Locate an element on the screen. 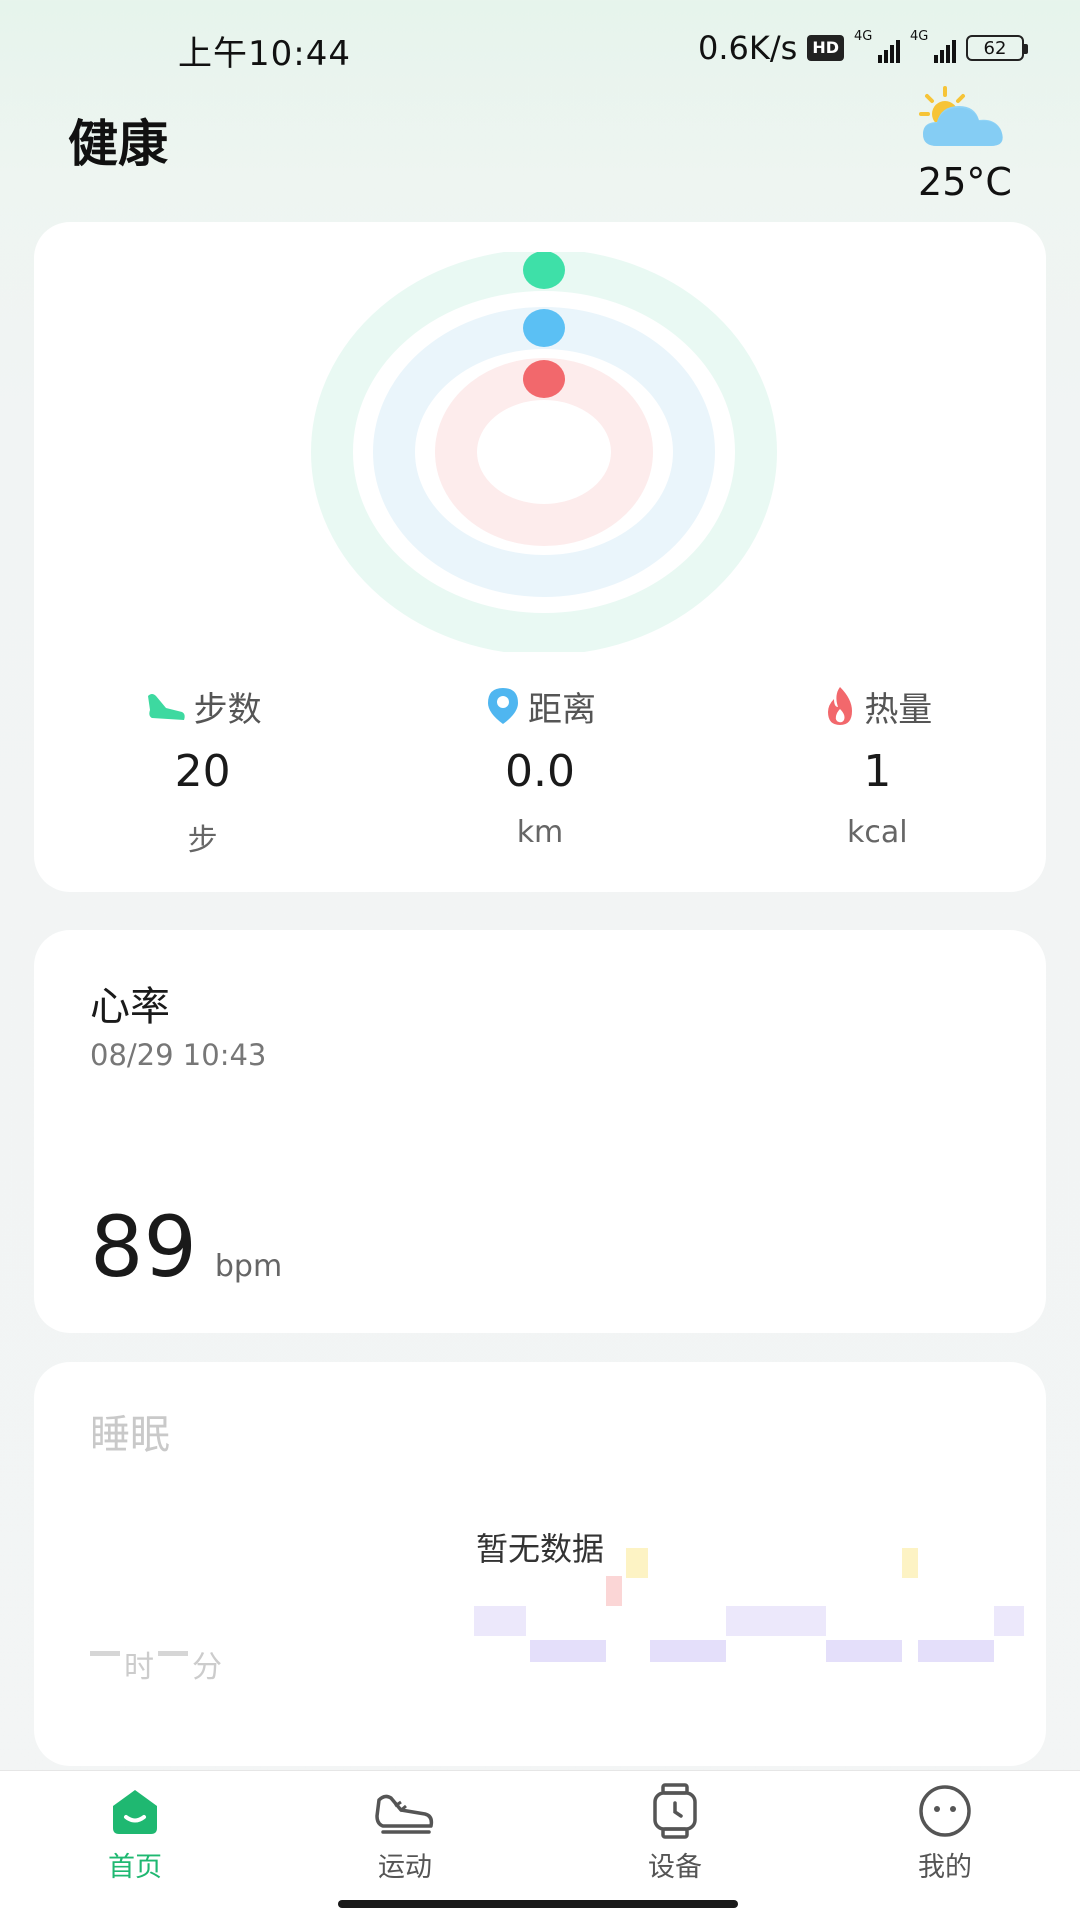  nav-label-sport: 运动 is located at coordinates (405, 1867).